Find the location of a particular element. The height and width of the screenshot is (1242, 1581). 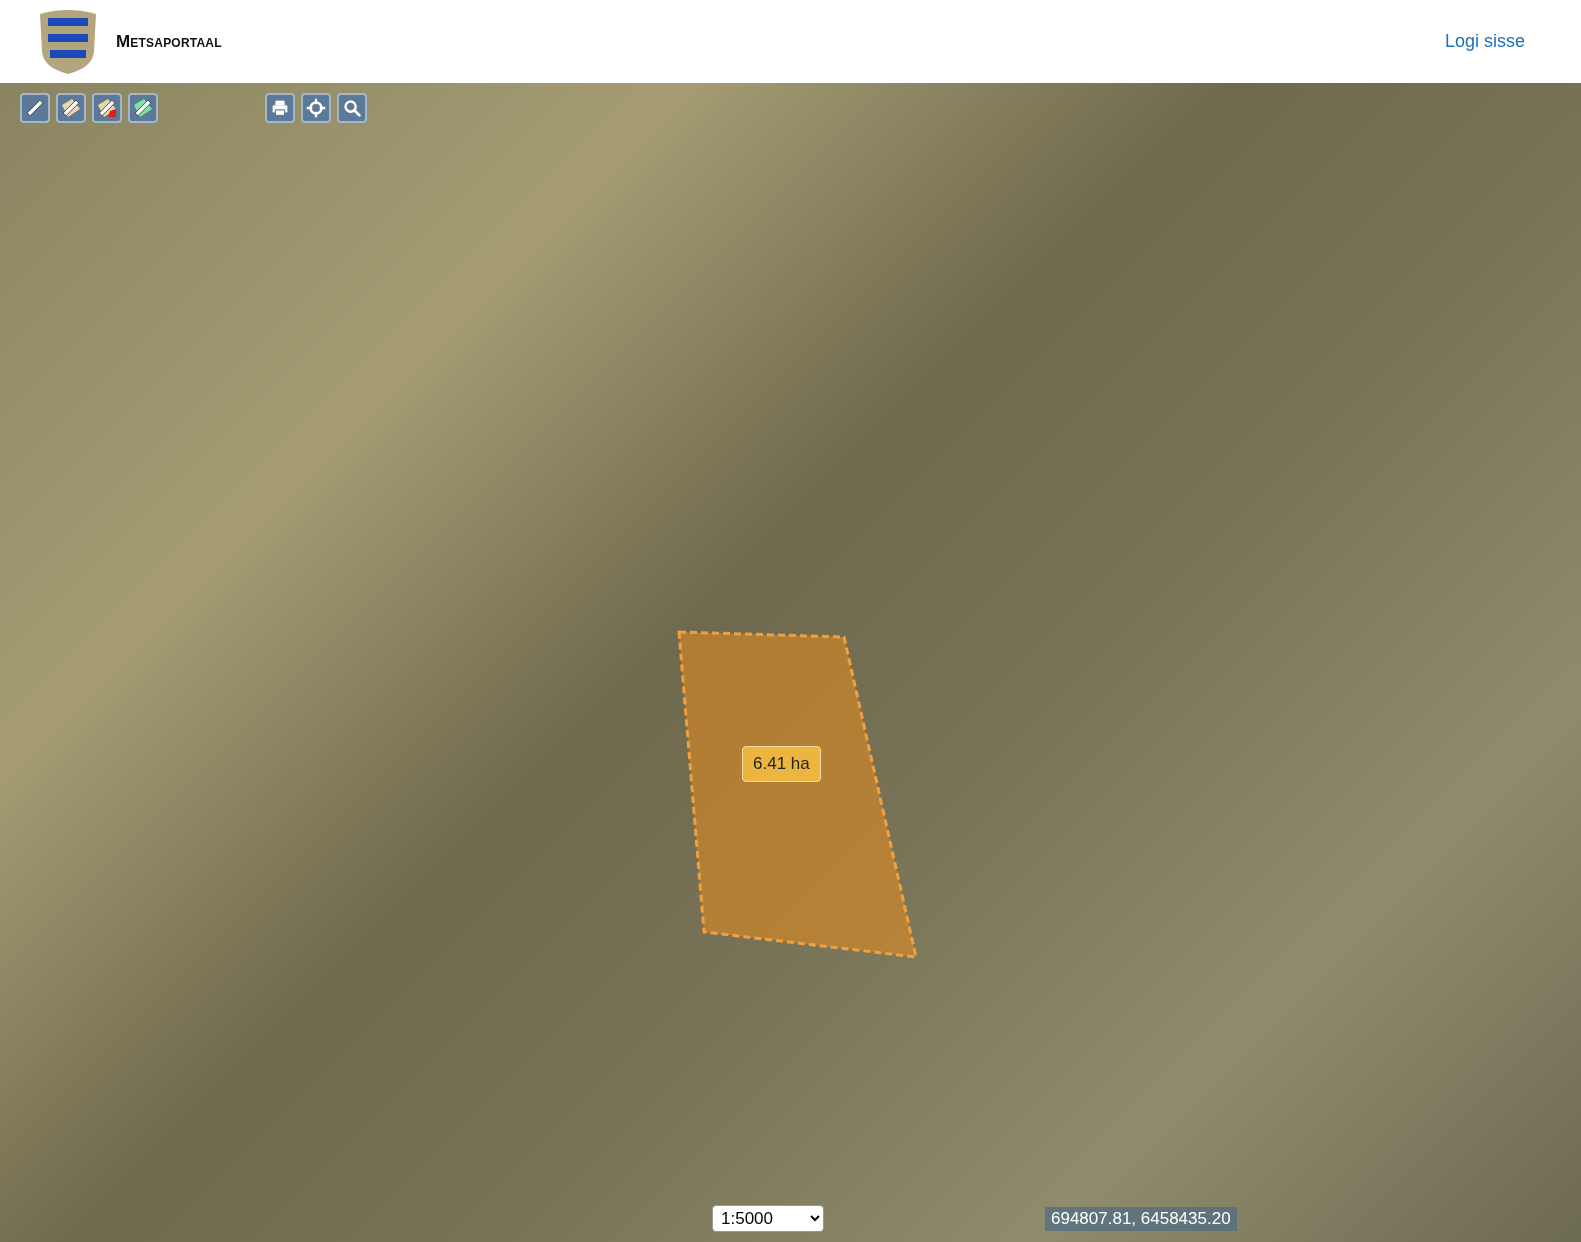

site-title: Metsaportaal is located at coordinates (169, 41).